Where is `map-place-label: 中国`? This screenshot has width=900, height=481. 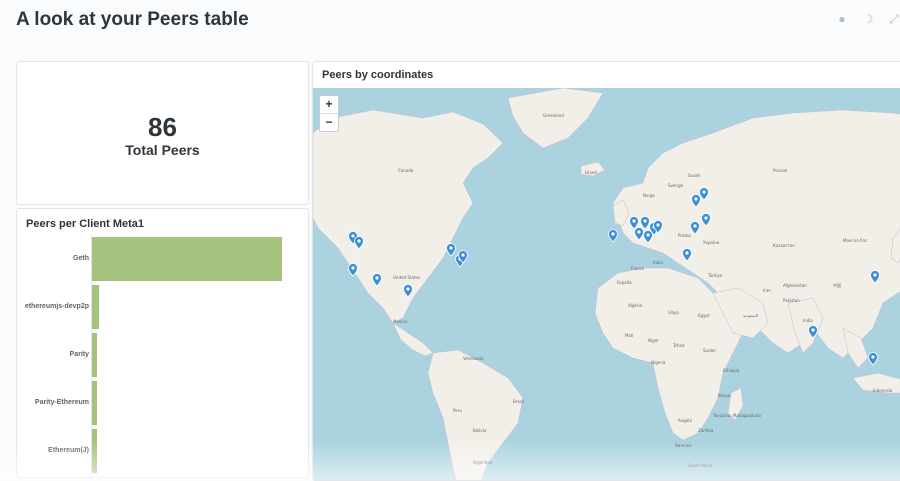
map-place-label: 中国 is located at coordinates (837, 285).